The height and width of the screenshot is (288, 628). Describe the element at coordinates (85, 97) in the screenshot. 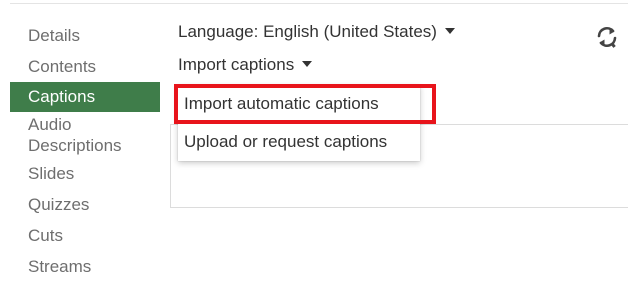

I see `sidebar-item-captions: Captions` at that location.